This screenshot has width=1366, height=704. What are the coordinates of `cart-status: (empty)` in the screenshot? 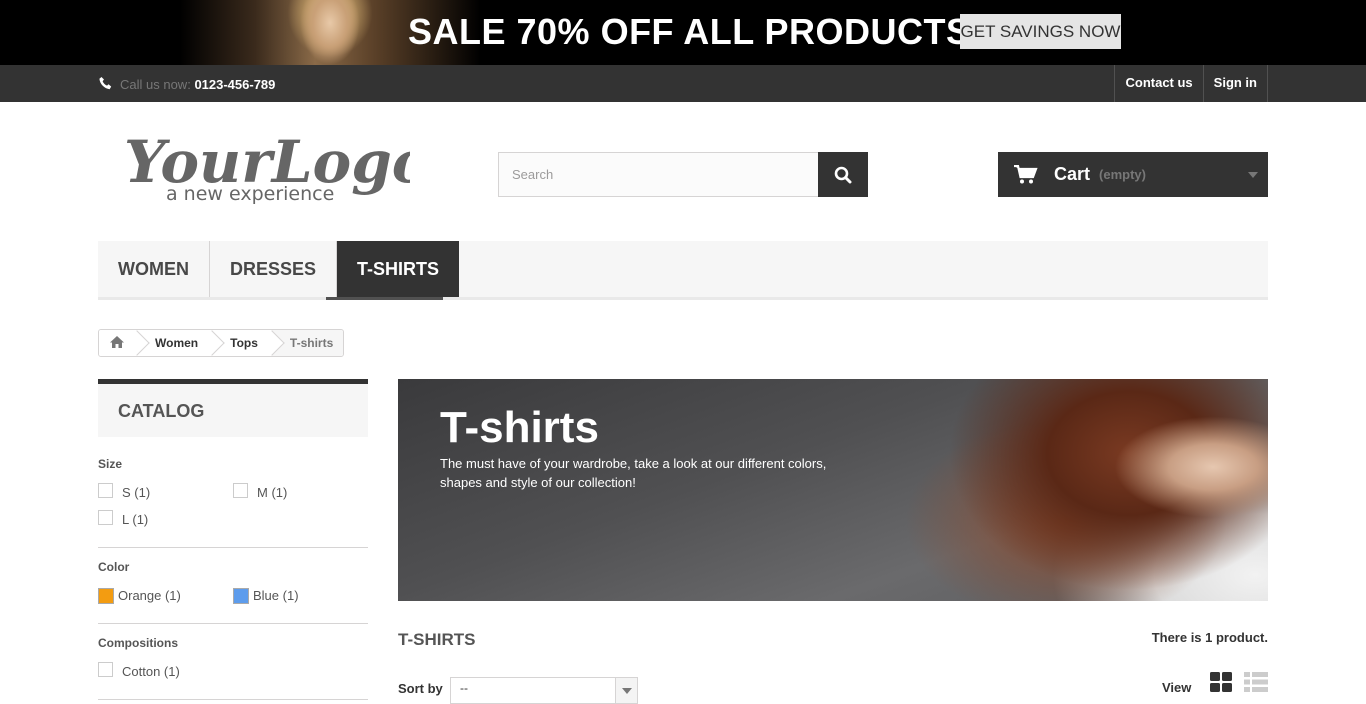 It's located at (1122, 174).